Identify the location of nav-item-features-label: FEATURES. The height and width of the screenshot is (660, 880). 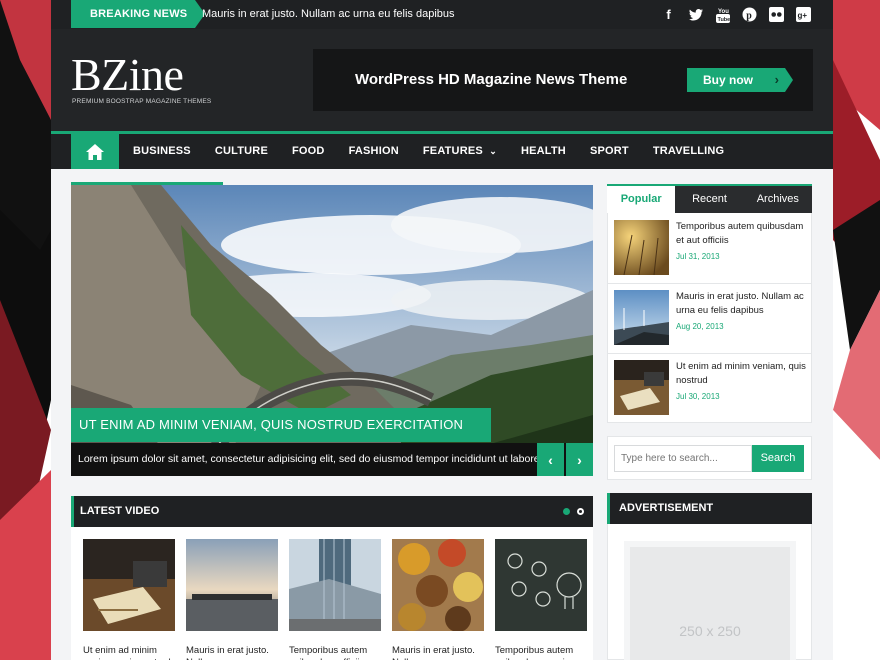
(452, 151).